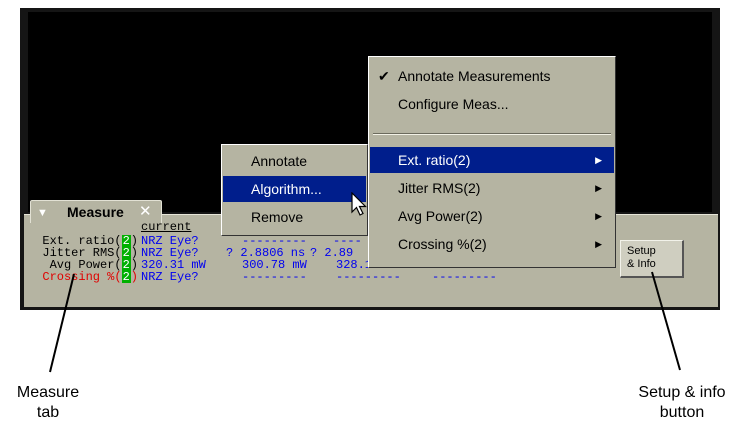  What do you see at coordinates (682, 392) in the screenshot?
I see `callout-text: Setup & info` at bounding box center [682, 392].